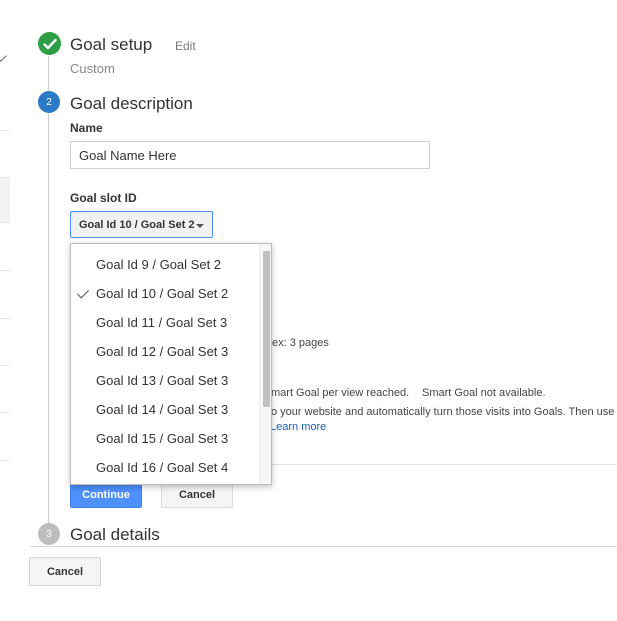  Describe the element at coordinates (266, 329) in the screenshot. I see `scrollbar-thumb` at that location.